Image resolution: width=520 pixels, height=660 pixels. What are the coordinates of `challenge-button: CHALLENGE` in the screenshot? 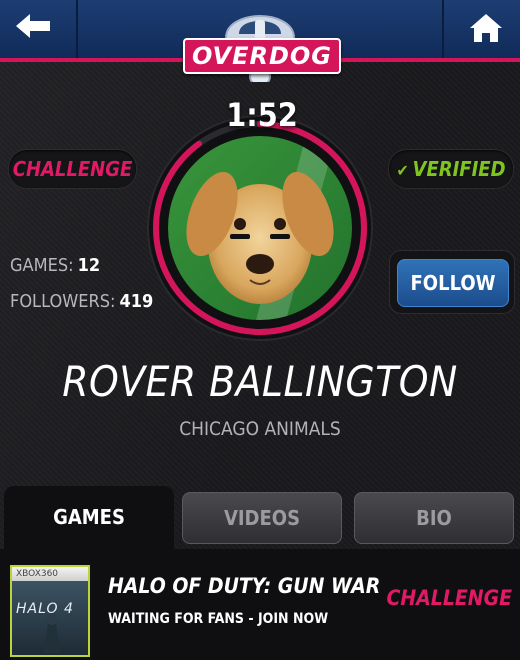 It's located at (72, 169).